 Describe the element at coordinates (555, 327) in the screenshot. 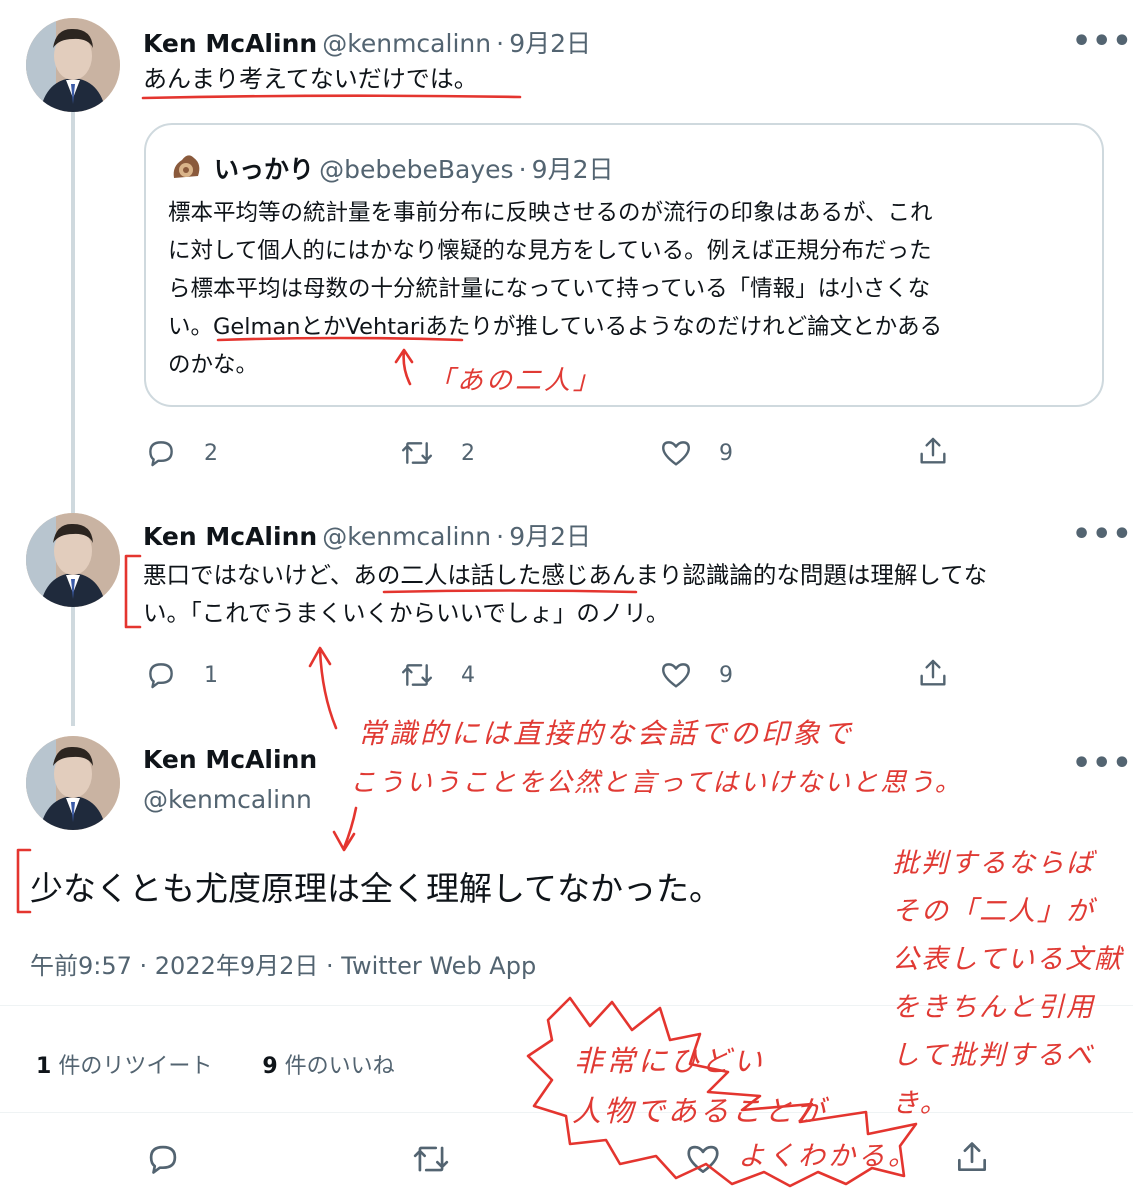

I see `quote-line: い。GelmanとかVehtariあたりが推しているようなのだけれど論文とかある` at that location.